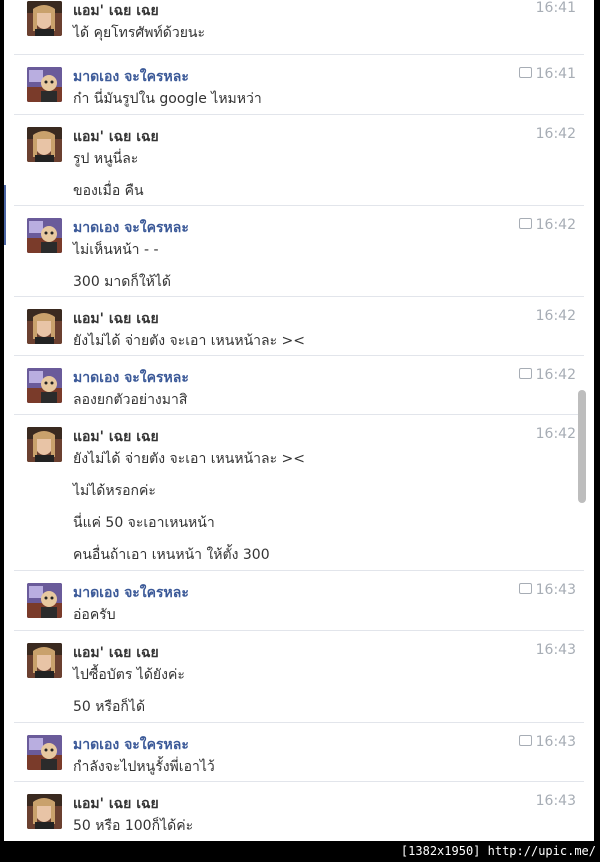 The image size is (600, 862). I want to click on message-text: อ่อครับ, so click(94, 615).